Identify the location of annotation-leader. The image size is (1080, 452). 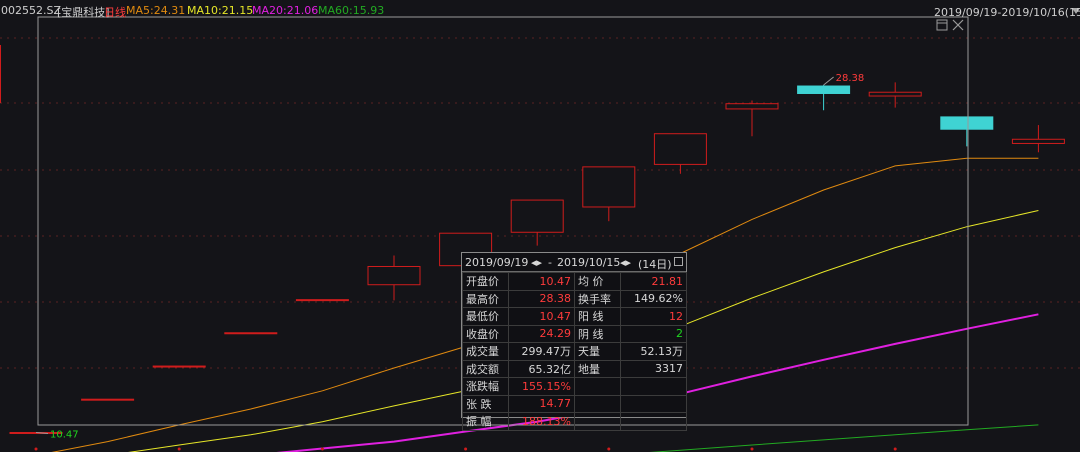
(828, 81).